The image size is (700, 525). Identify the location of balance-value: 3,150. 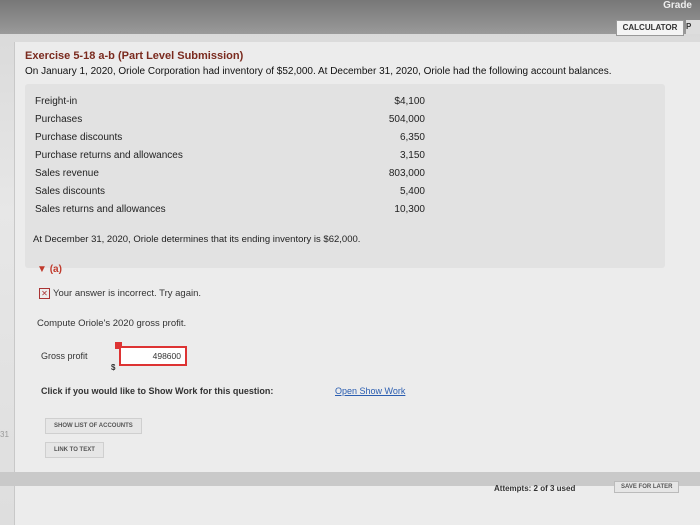
(412, 155).